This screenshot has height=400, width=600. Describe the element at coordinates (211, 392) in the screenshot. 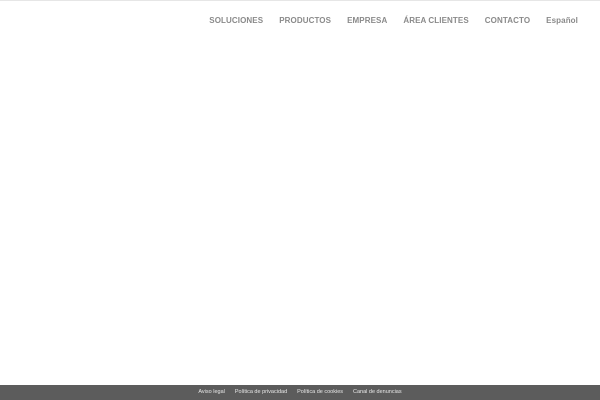

I see `footer-link-aviso-legal: Aviso legal` at that location.